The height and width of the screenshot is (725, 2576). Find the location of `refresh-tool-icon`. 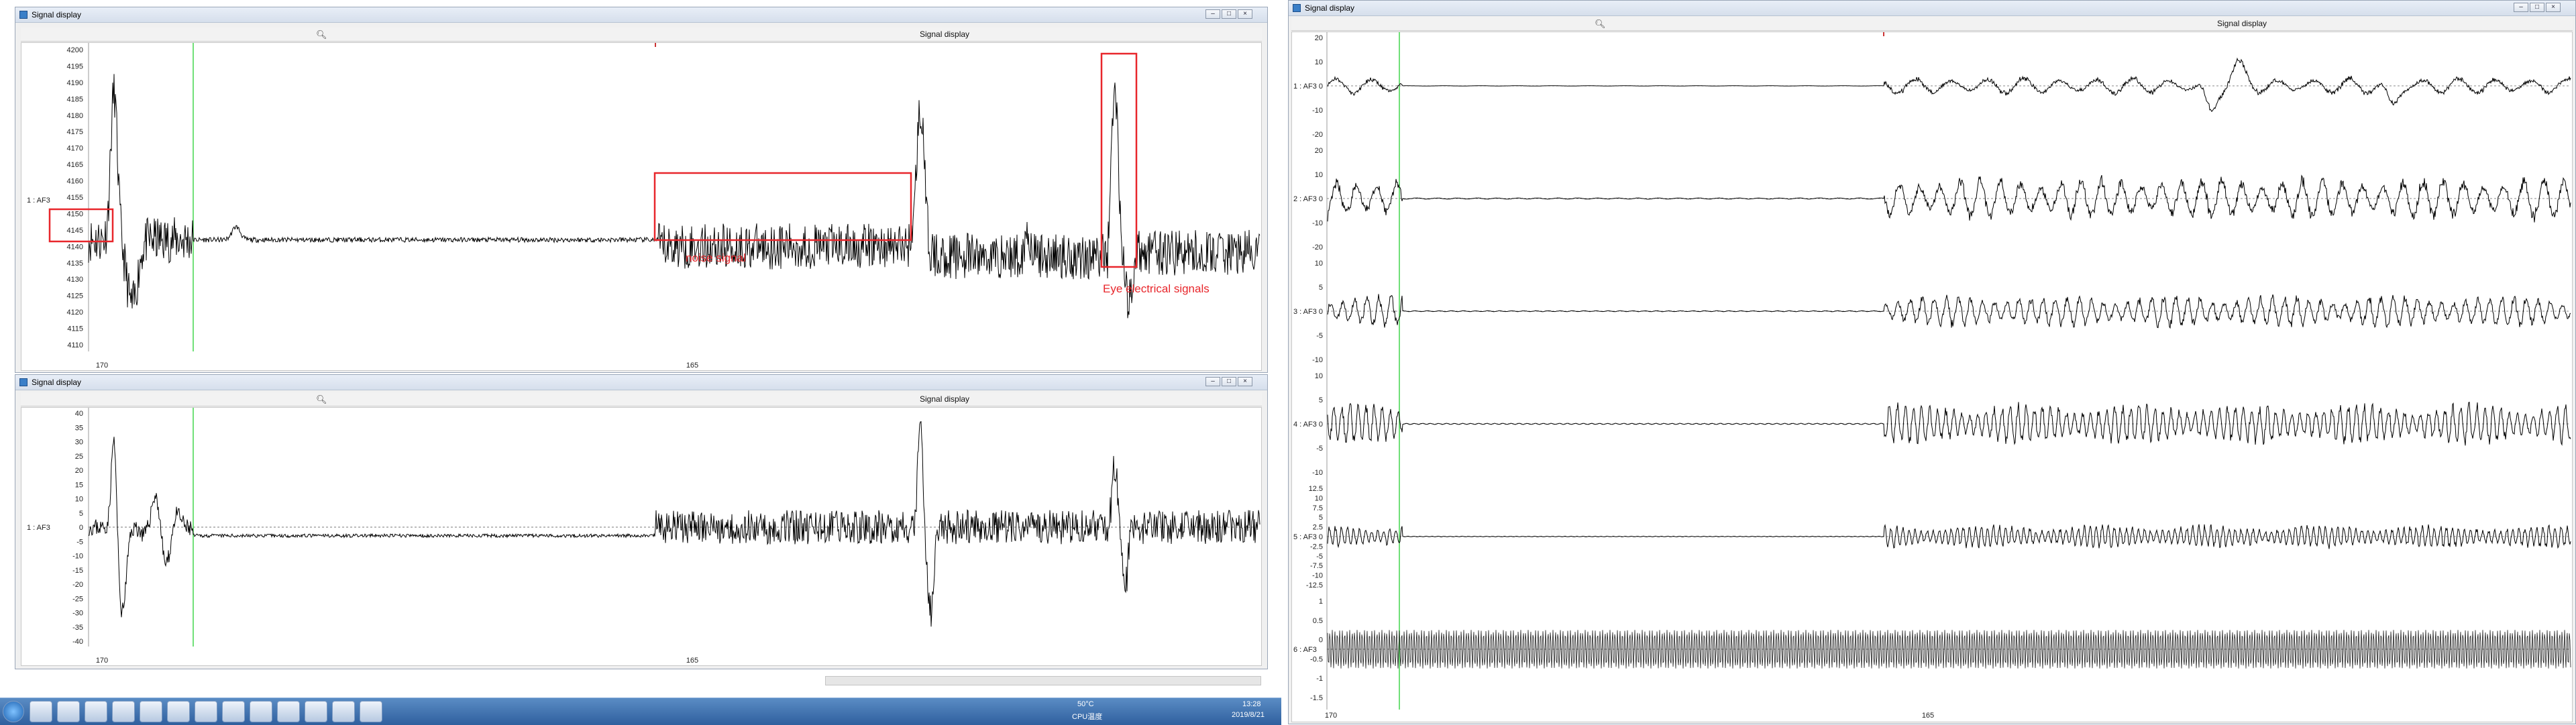

refresh-tool-icon is located at coordinates (206, 711).